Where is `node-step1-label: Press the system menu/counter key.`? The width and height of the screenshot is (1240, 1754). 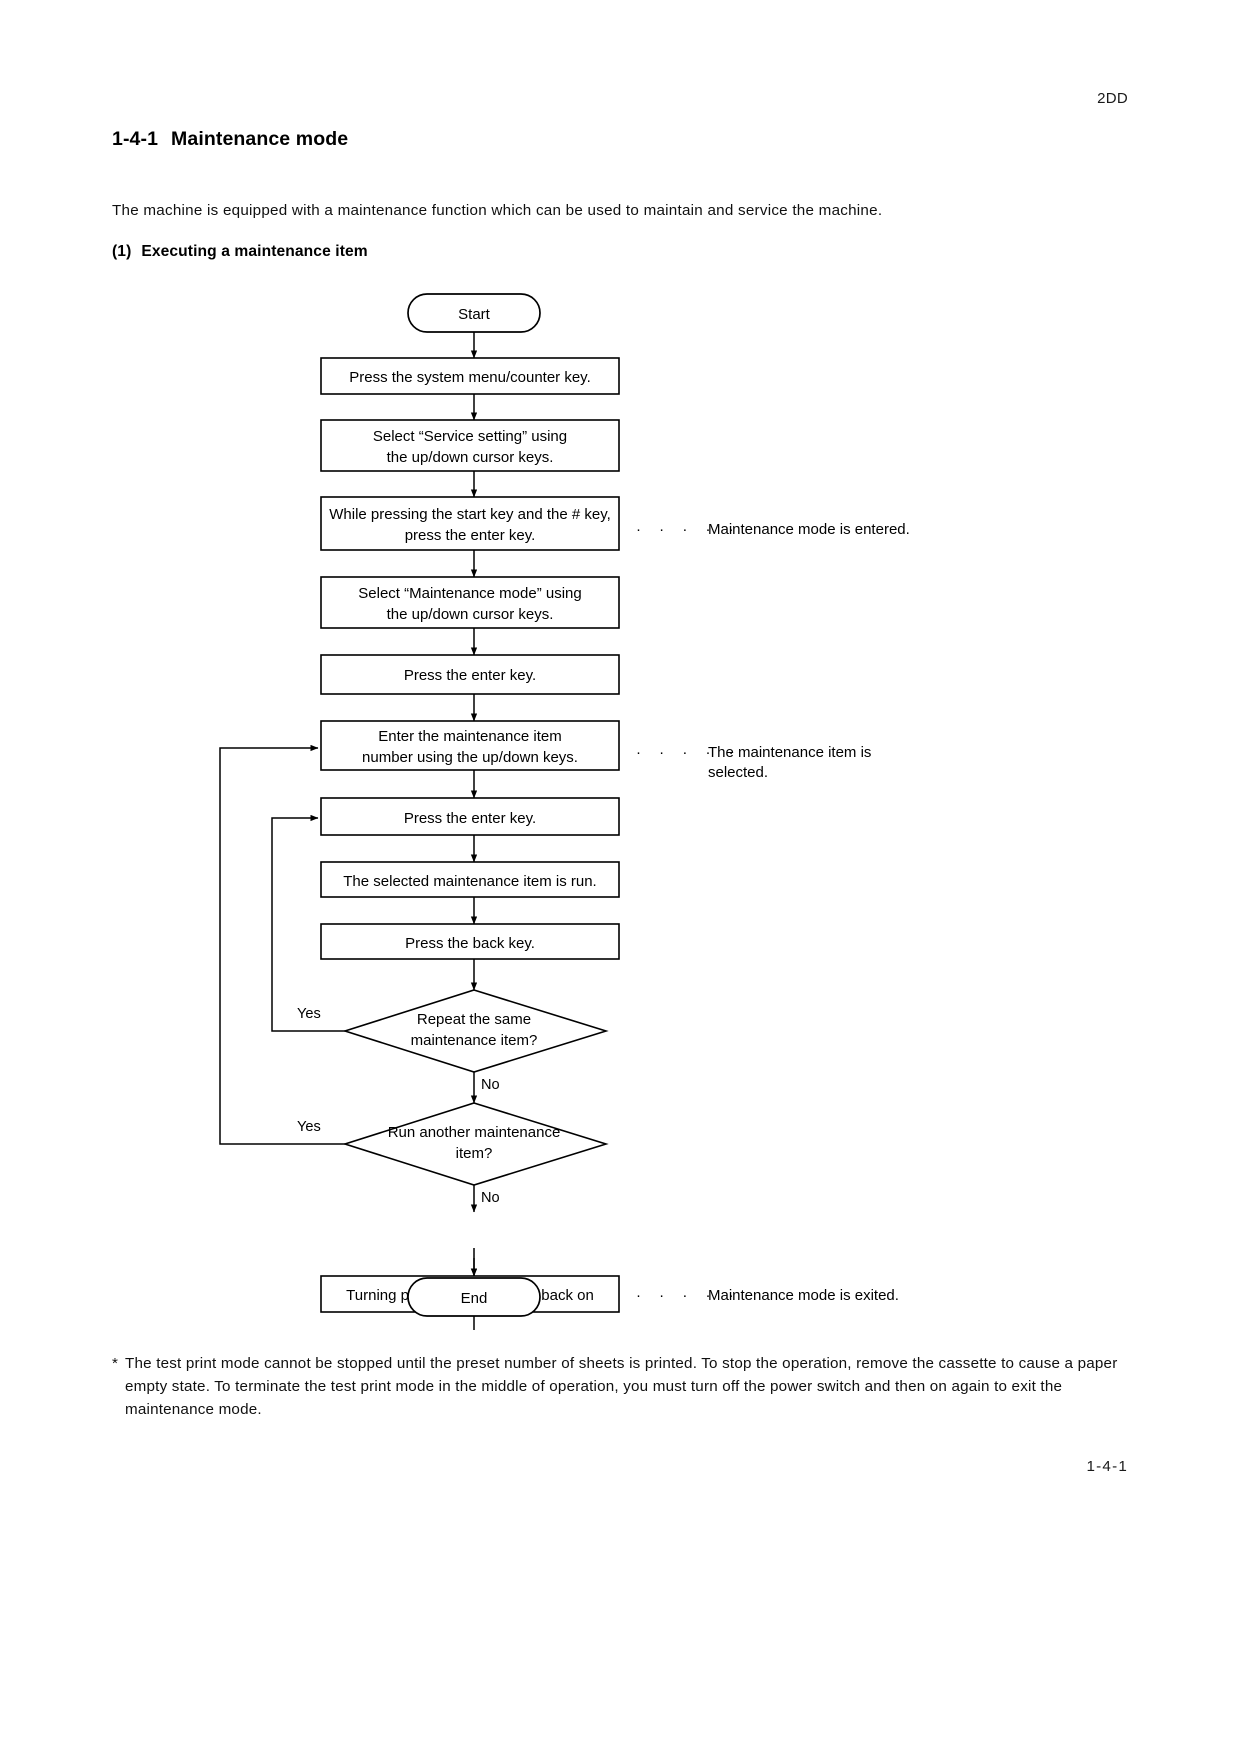
node-step1-label: Press the system menu/counter key. is located at coordinates (470, 377).